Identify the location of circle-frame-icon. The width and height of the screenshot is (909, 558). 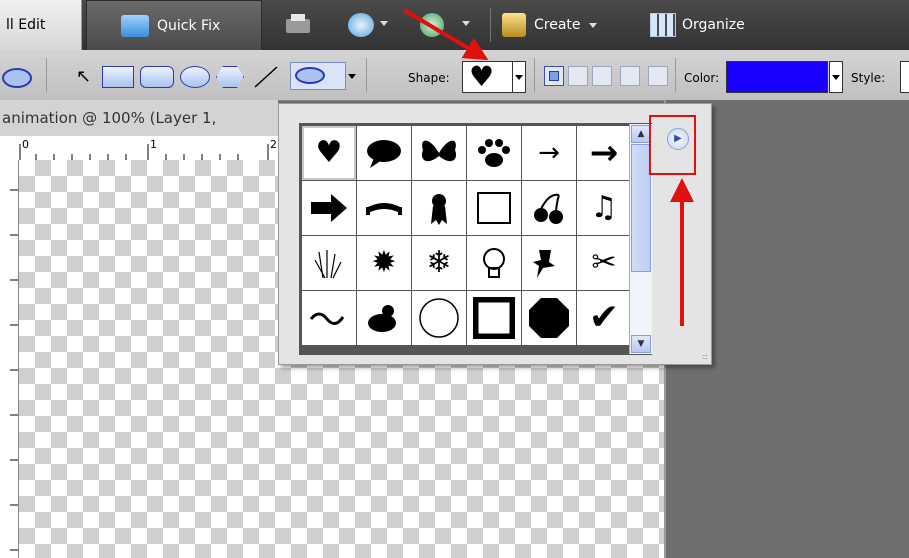
(439, 318).